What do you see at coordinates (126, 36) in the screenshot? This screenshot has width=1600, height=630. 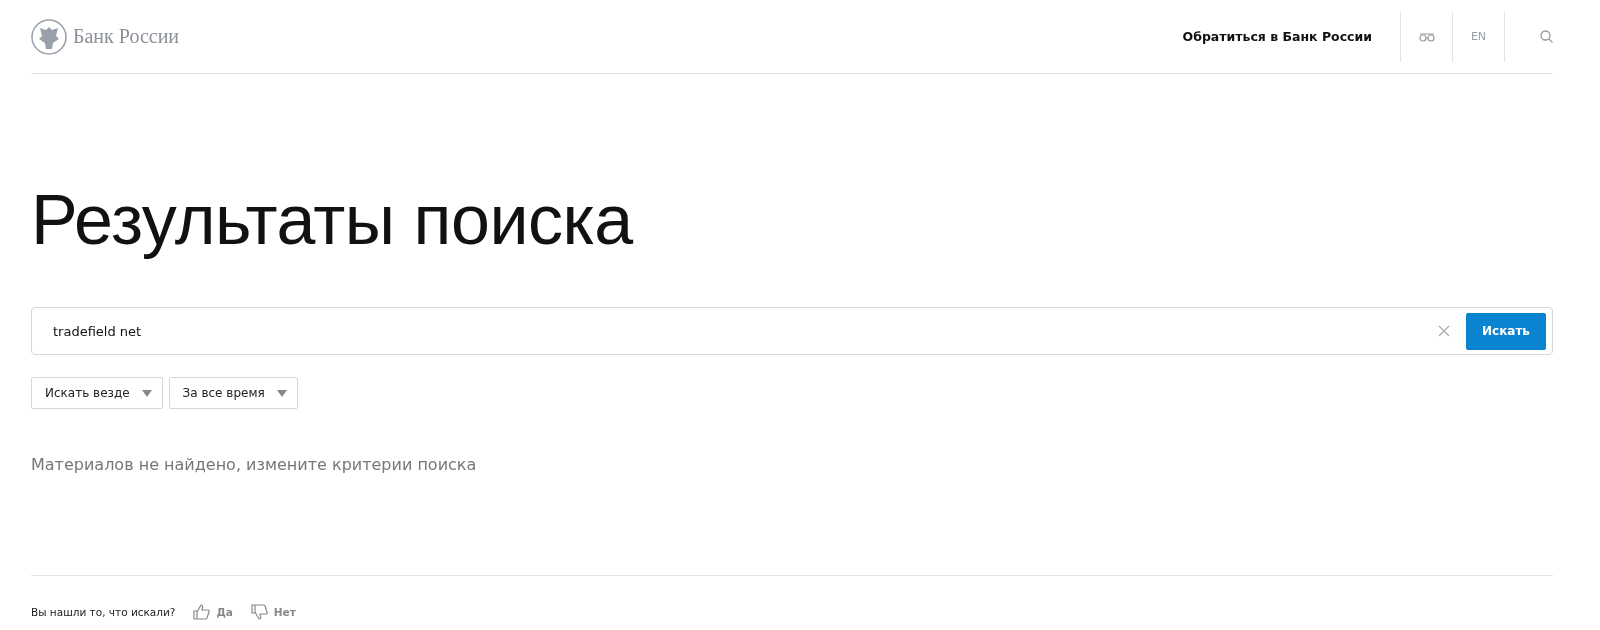 I see `logo-text: Банк России` at bounding box center [126, 36].